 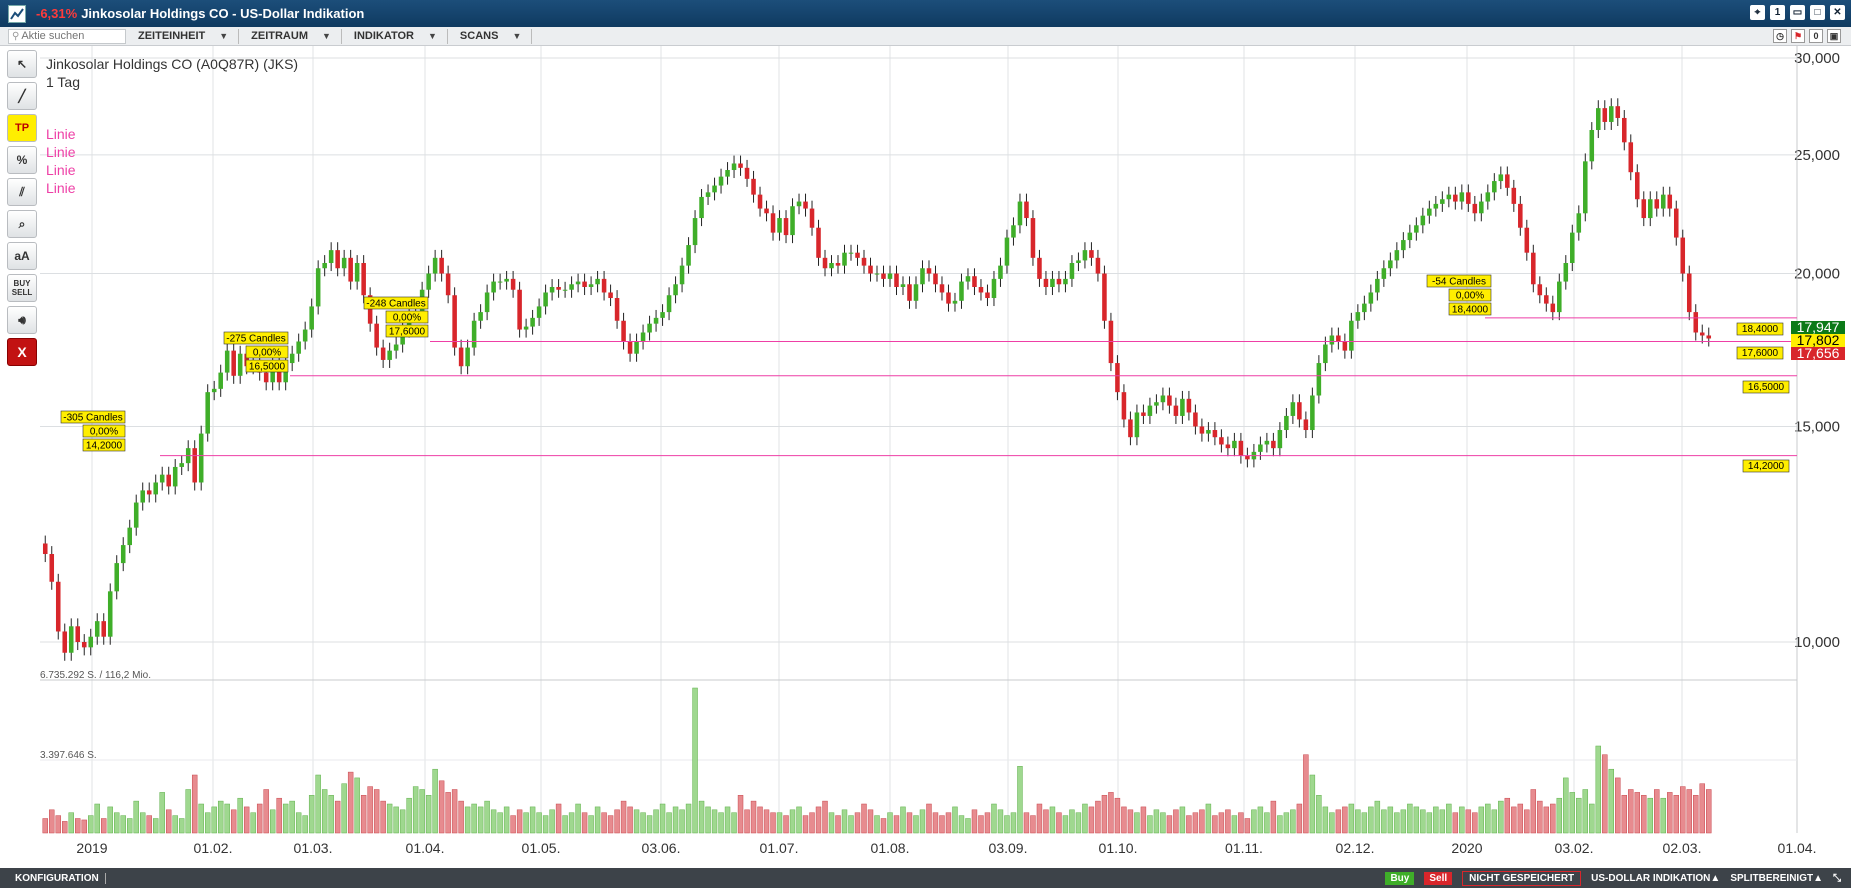 What do you see at coordinates (1766, 387) in the screenshot?
I see `line-price-label: 16,5000` at bounding box center [1766, 387].